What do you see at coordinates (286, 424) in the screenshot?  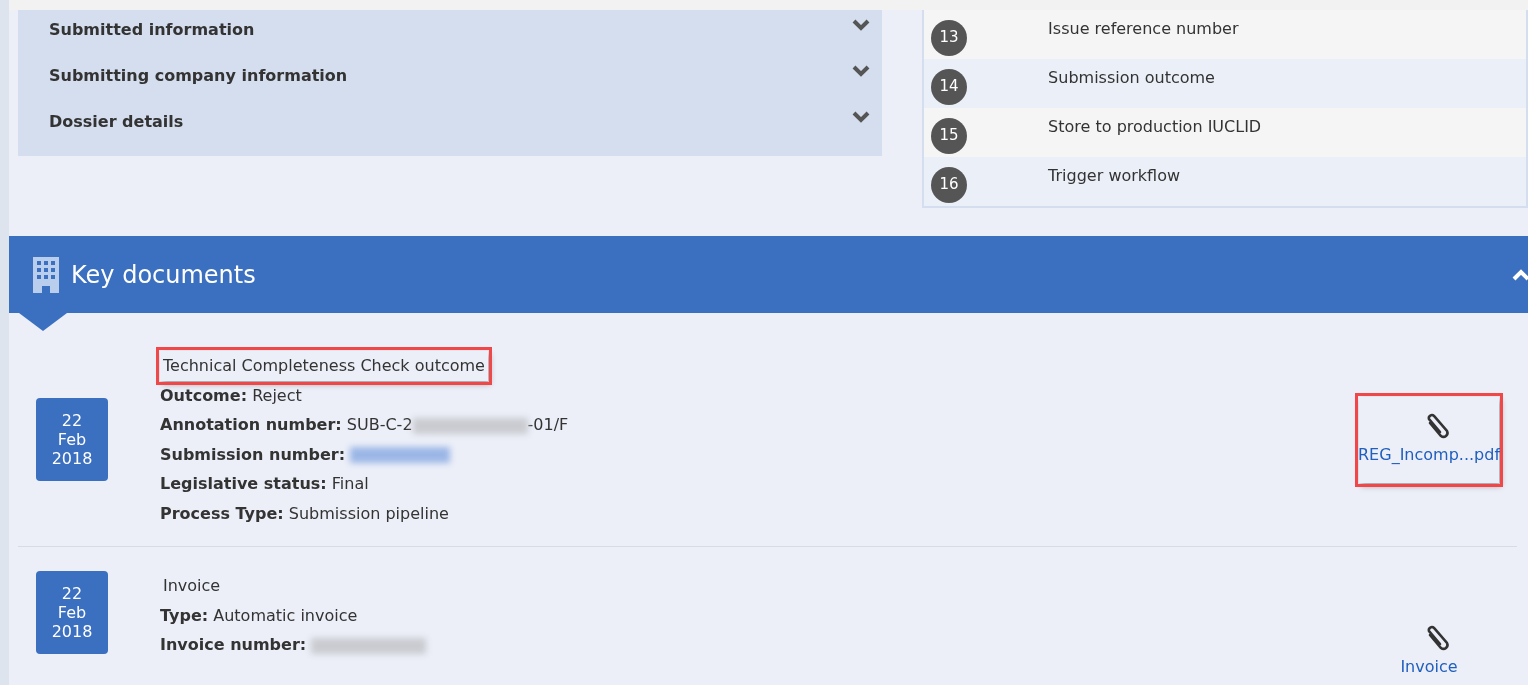 I see `field-text: Annotation number: SUB-C-2` at bounding box center [286, 424].